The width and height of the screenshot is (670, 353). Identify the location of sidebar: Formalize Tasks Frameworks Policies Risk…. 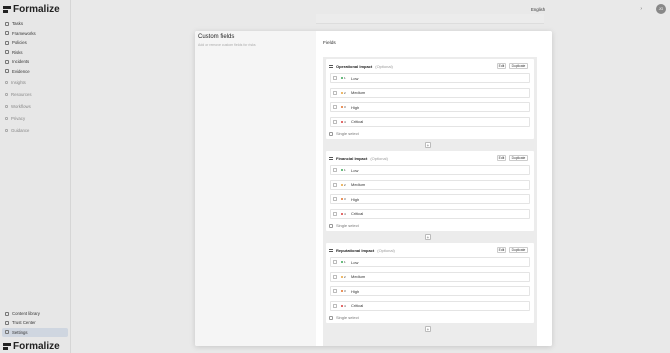
(35, 176).